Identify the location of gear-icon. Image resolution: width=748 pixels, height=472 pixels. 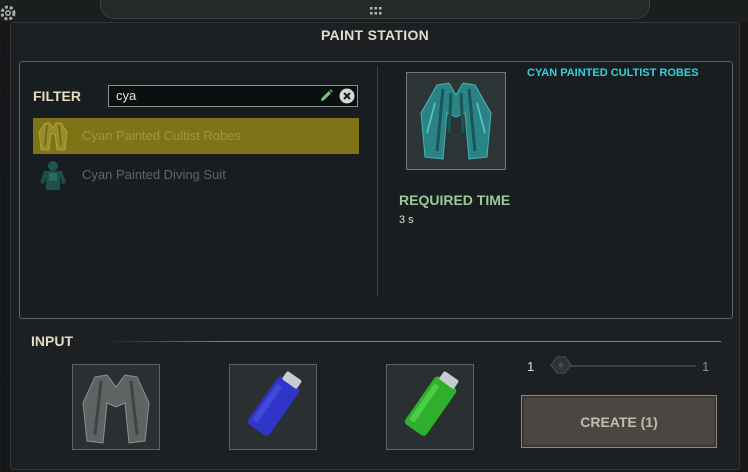
(10, 13).